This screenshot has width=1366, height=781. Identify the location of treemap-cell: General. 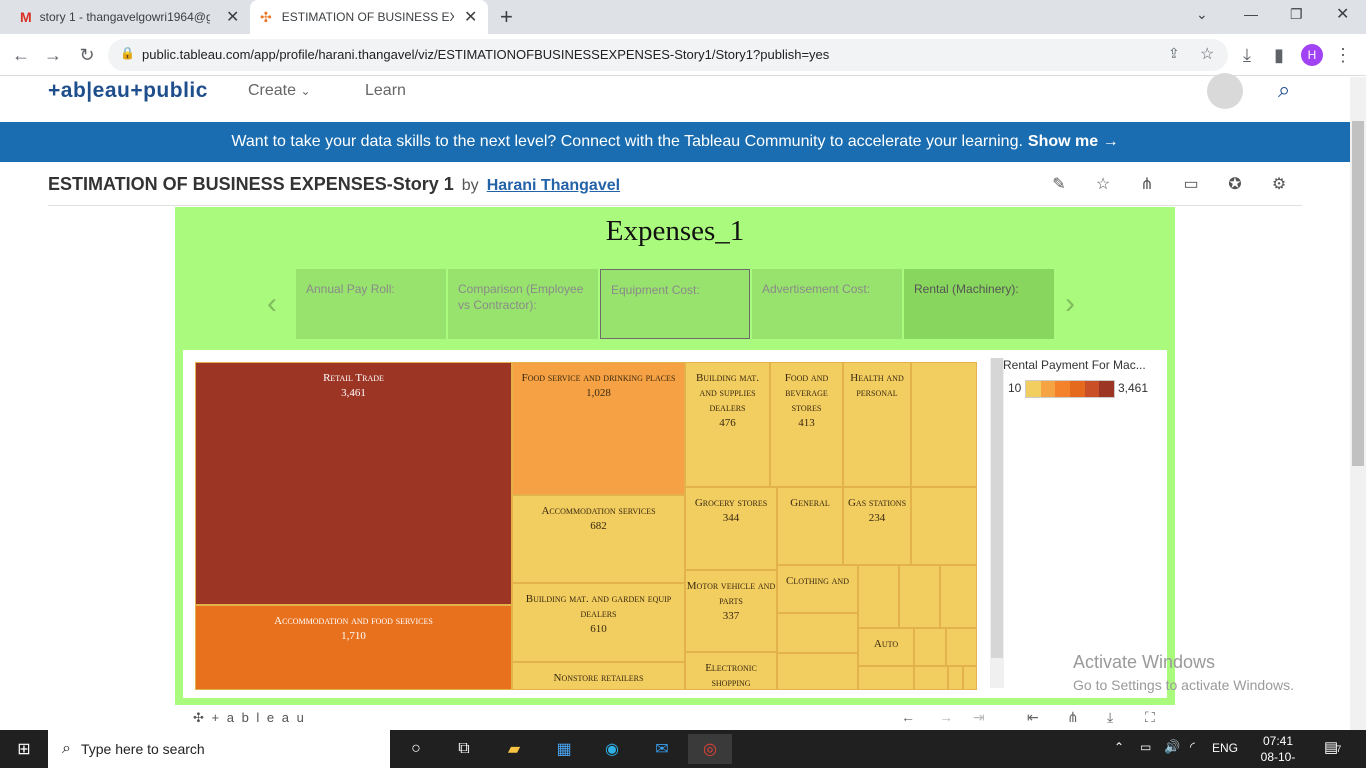
(810, 526).